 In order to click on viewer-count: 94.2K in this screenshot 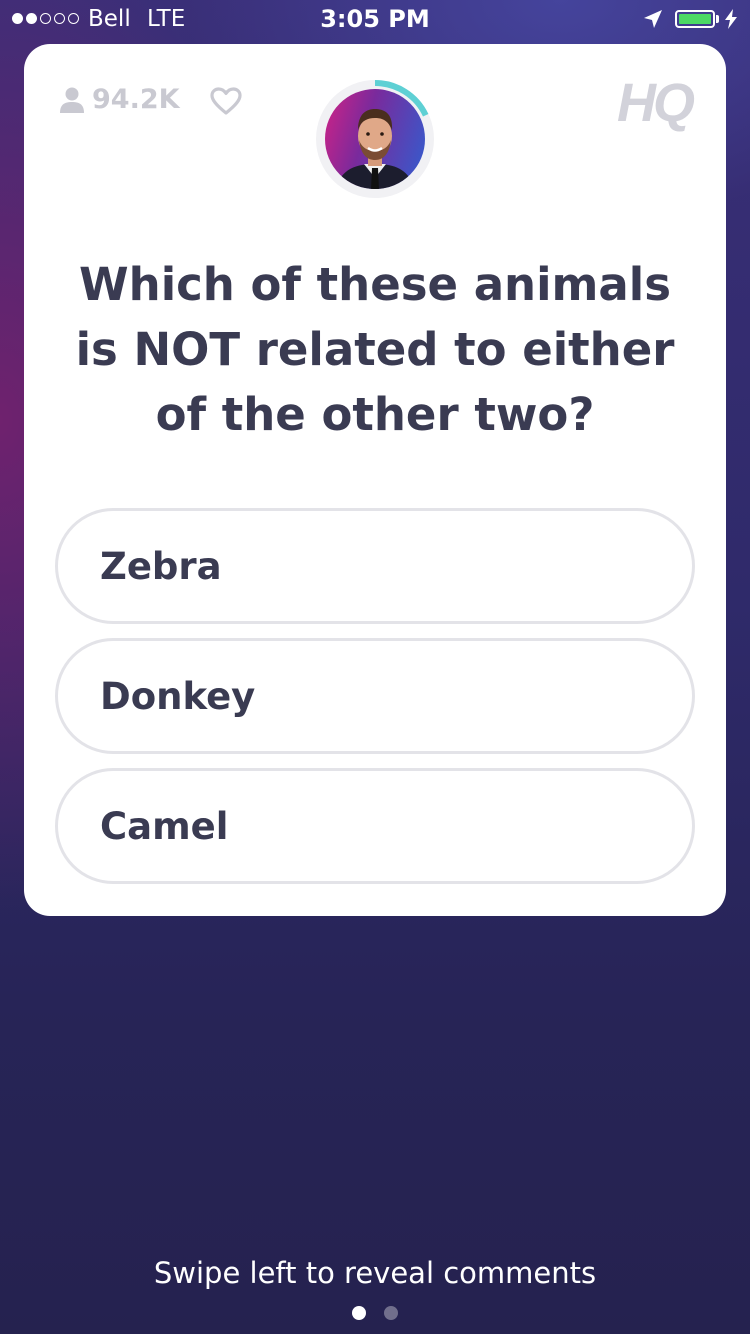, I will do `click(120, 99)`.